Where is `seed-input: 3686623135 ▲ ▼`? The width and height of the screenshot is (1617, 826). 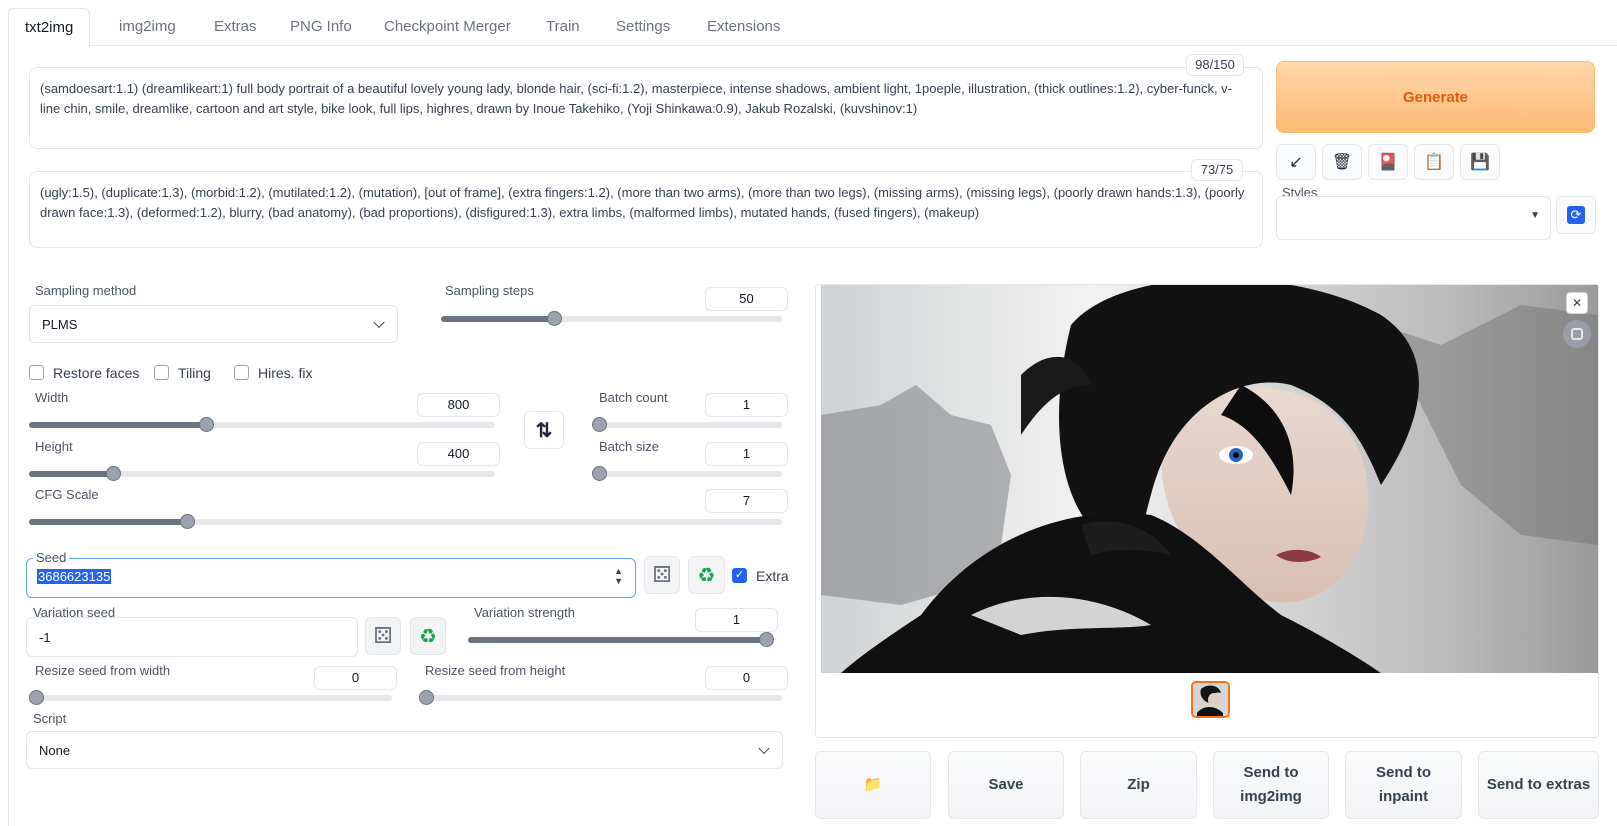 seed-input: 3686623135 ▲ ▼ is located at coordinates (331, 578).